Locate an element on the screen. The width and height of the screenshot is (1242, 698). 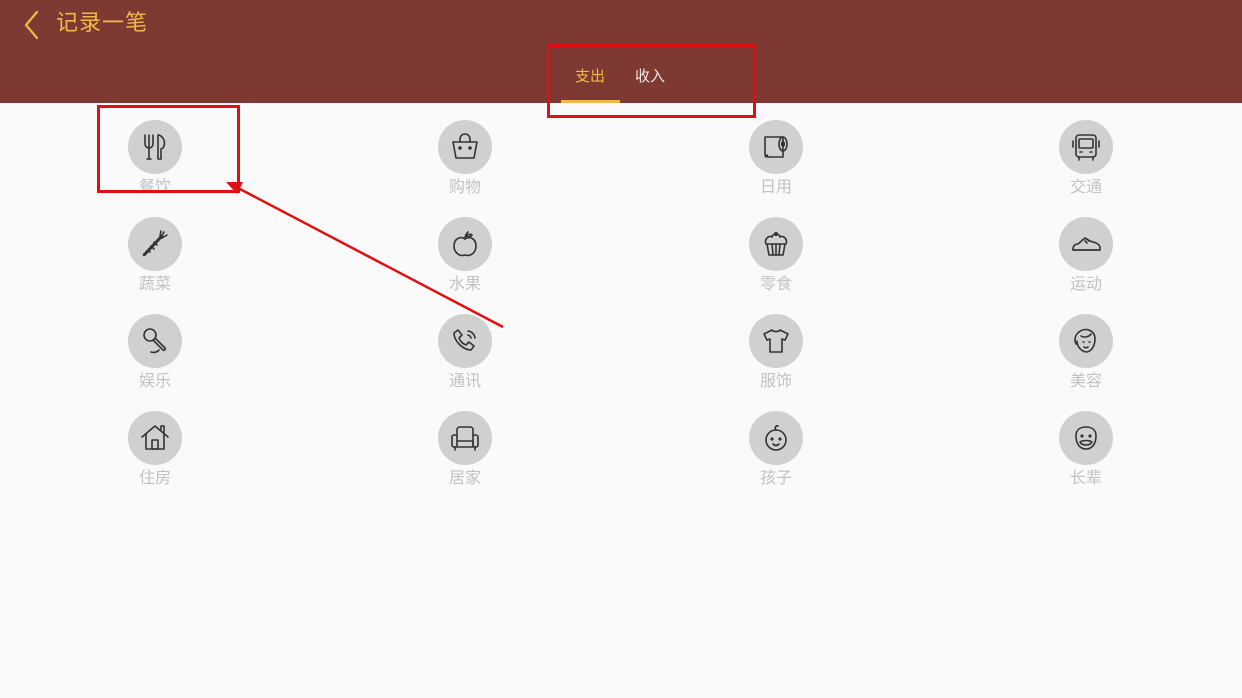
category-label: 运动 is located at coordinates (1085, 283).